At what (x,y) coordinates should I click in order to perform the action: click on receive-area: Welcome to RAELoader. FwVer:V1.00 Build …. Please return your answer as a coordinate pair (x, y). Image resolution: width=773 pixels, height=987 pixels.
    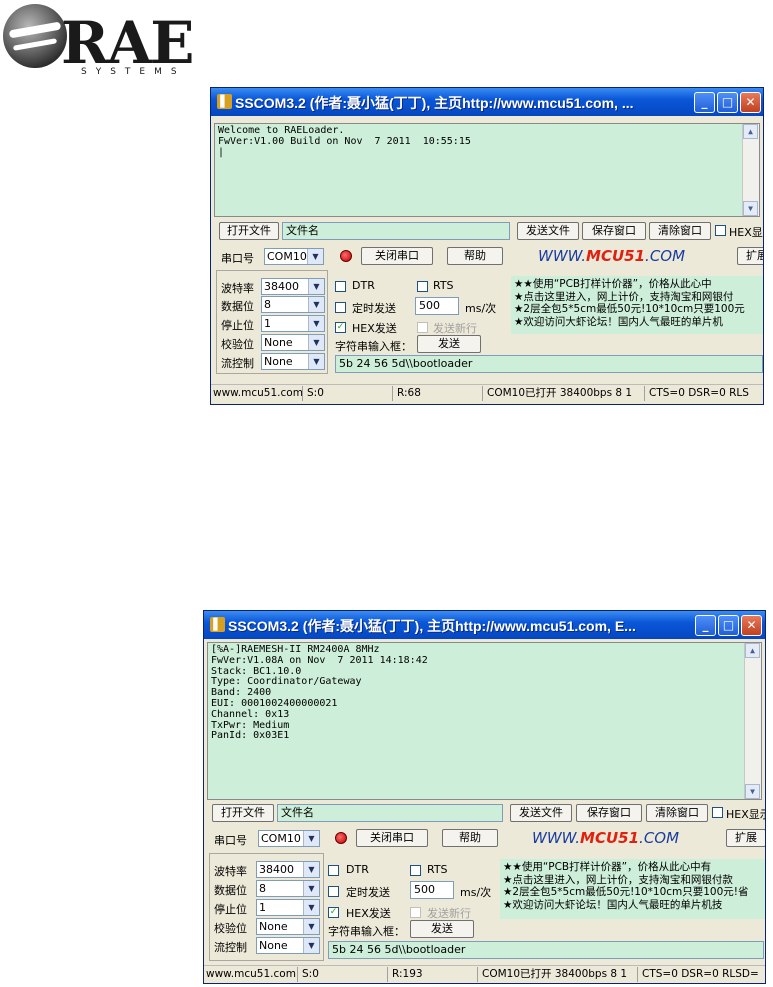
    Looking at the image, I should click on (487, 170).